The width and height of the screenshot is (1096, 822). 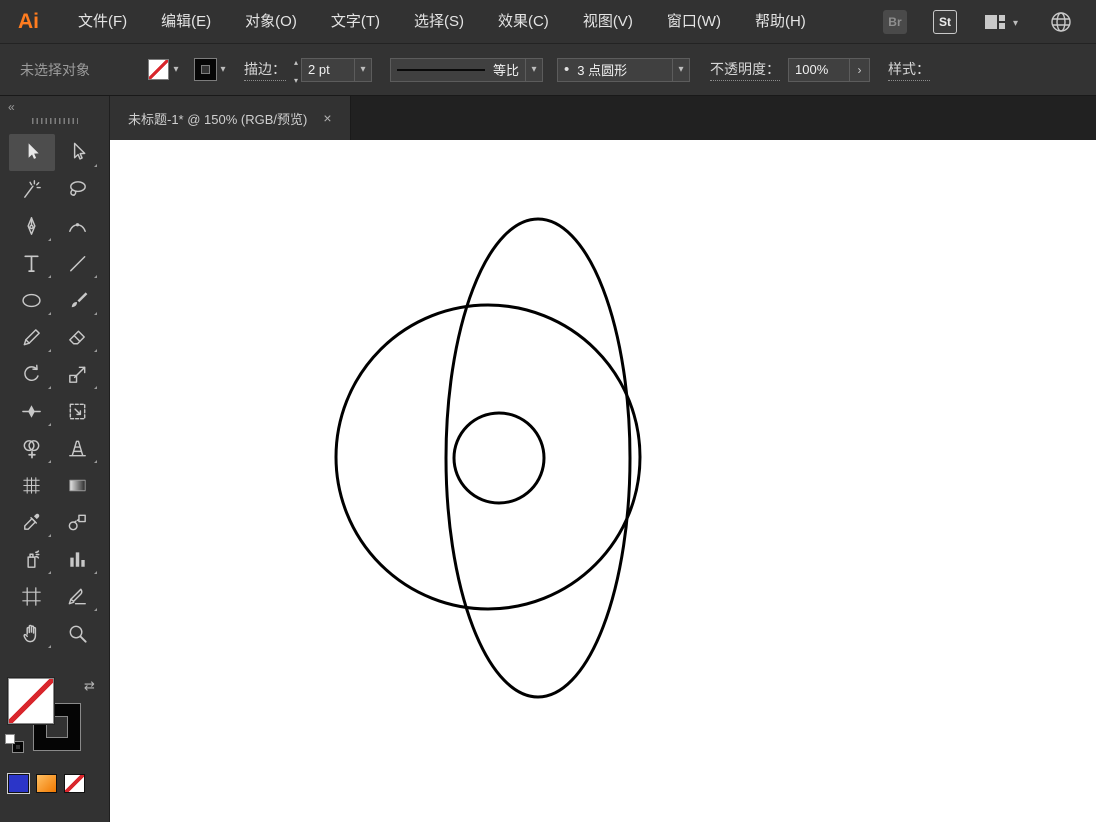 What do you see at coordinates (78, 633) in the screenshot?
I see `zoom-tool` at bounding box center [78, 633].